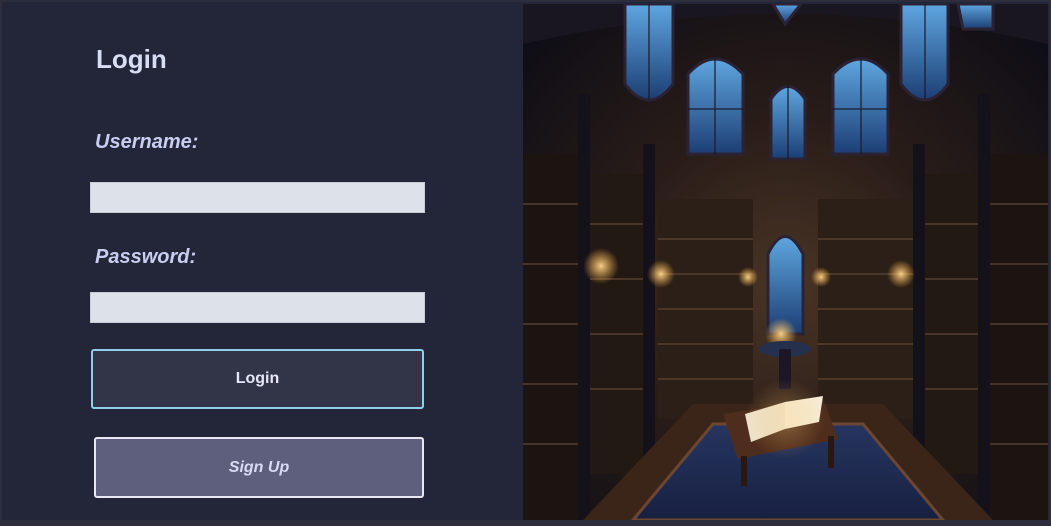 This screenshot has width=1051, height=526. I want to click on login-button-label: Login, so click(257, 378).